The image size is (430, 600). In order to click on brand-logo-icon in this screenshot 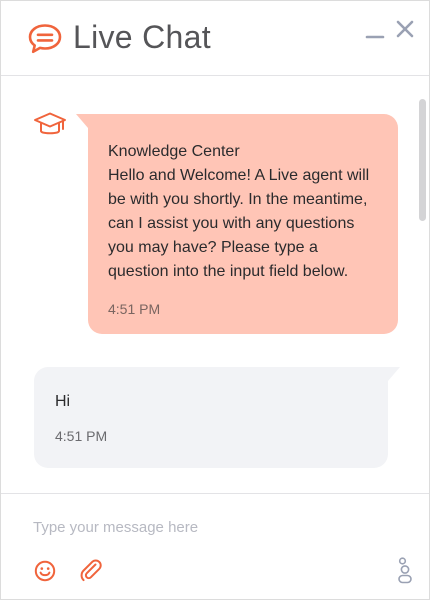, I will do `click(405, 570)`.